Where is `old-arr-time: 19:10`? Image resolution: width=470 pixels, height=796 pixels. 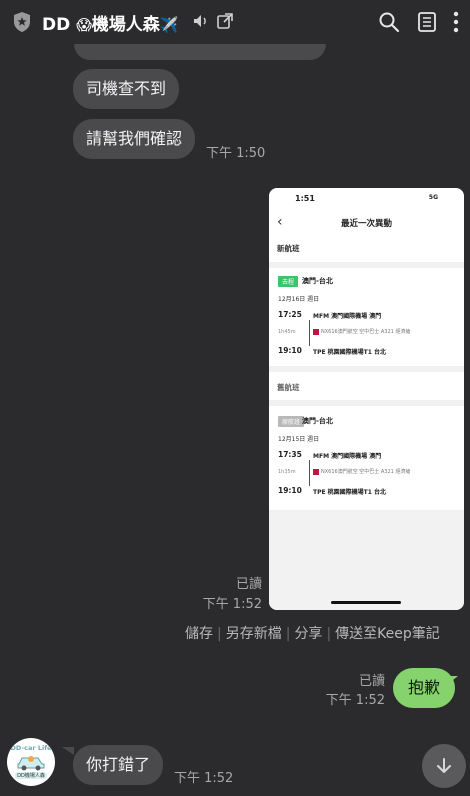 old-arr-time: 19:10 is located at coordinates (290, 490).